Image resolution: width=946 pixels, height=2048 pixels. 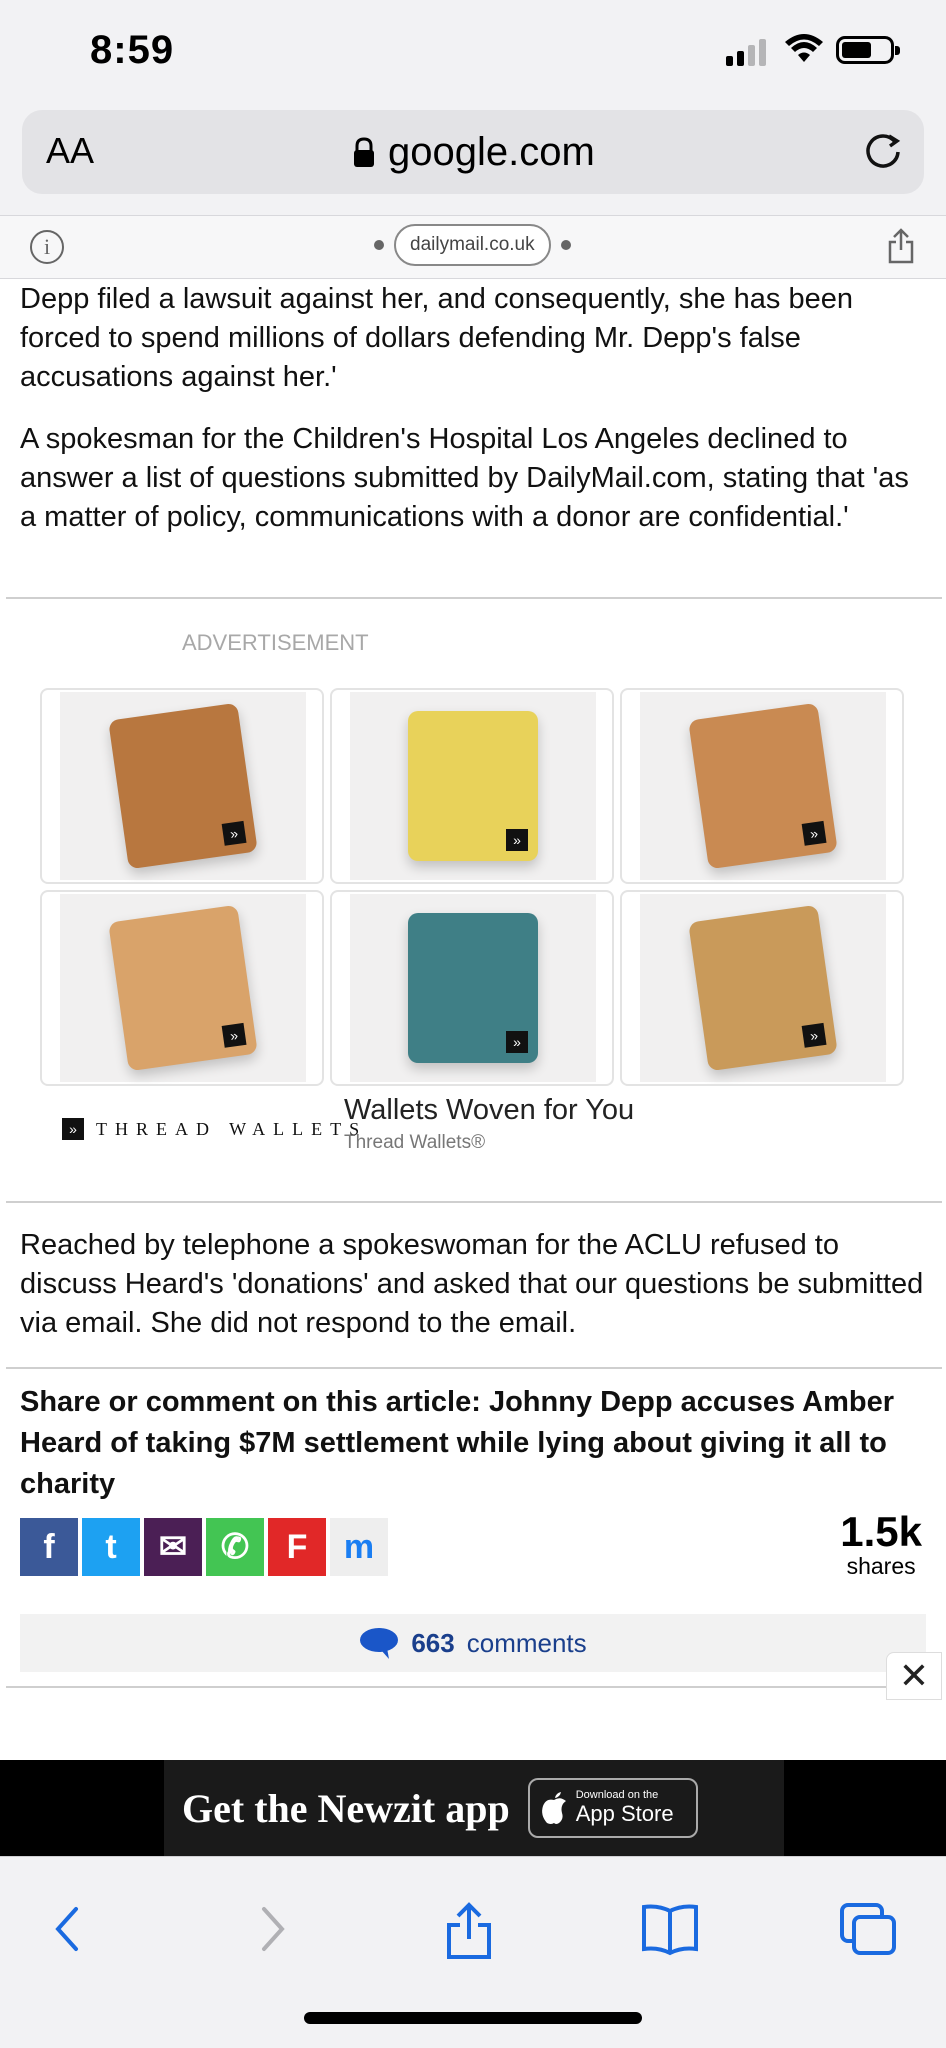 What do you see at coordinates (433, 1642) in the screenshot?
I see `comments-count: 663` at bounding box center [433, 1642].